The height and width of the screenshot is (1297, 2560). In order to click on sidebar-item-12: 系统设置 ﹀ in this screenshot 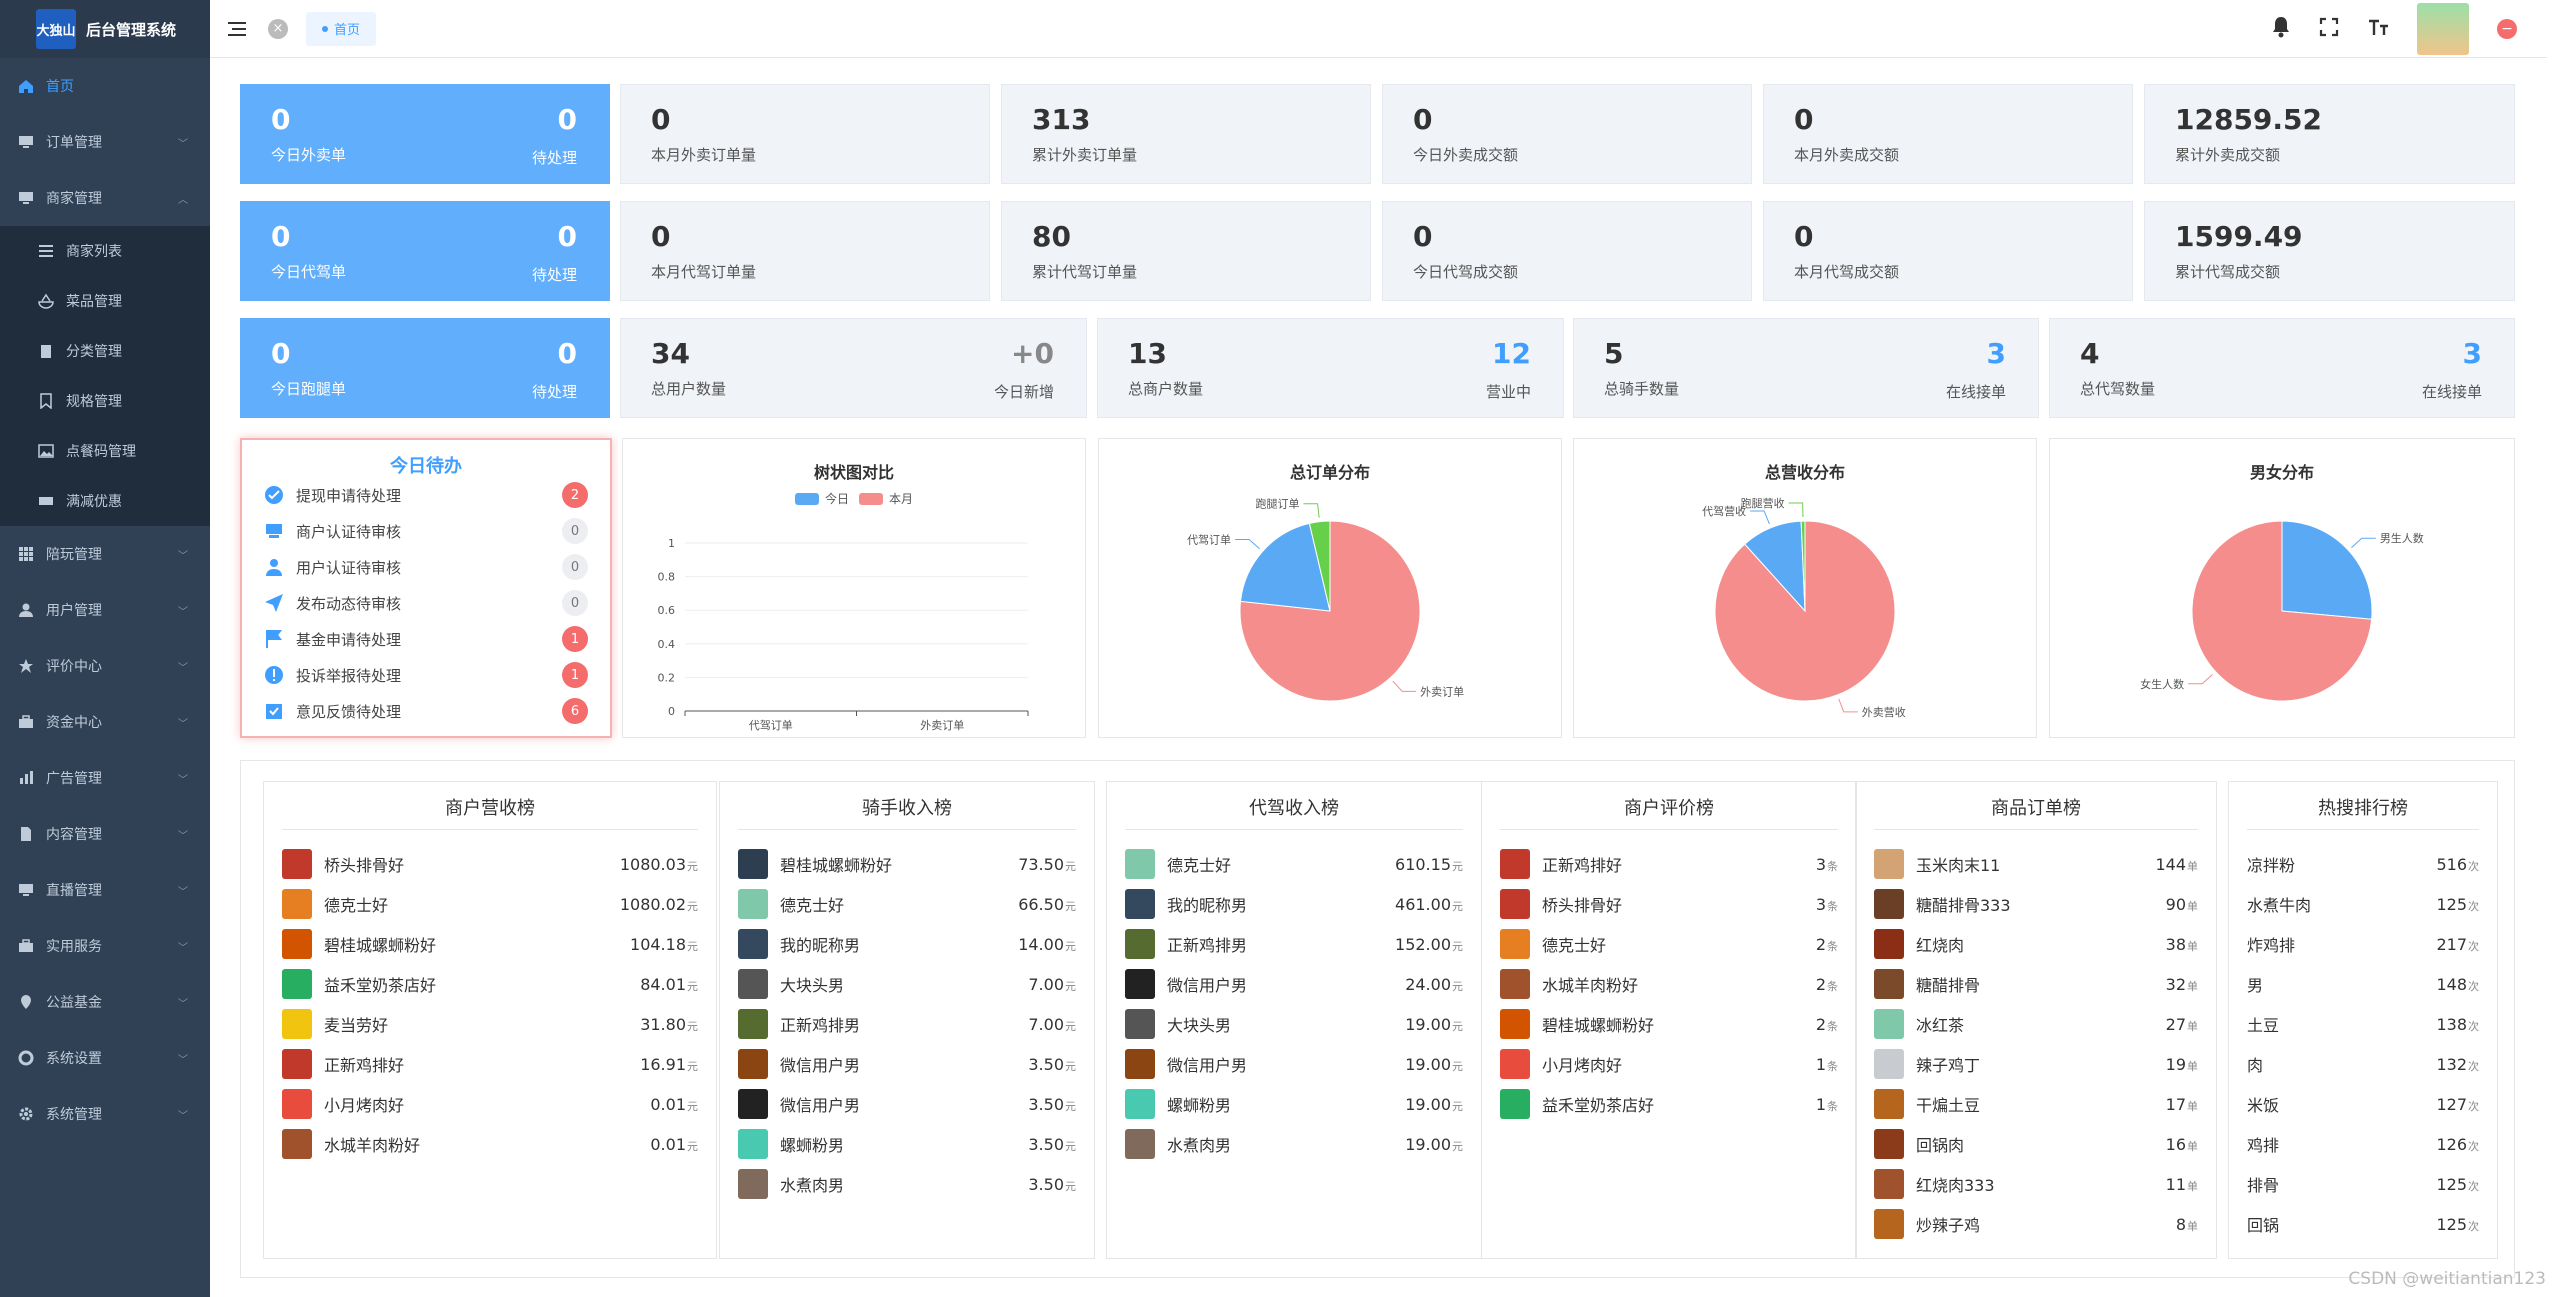, I will do `click(105, 1058)`.